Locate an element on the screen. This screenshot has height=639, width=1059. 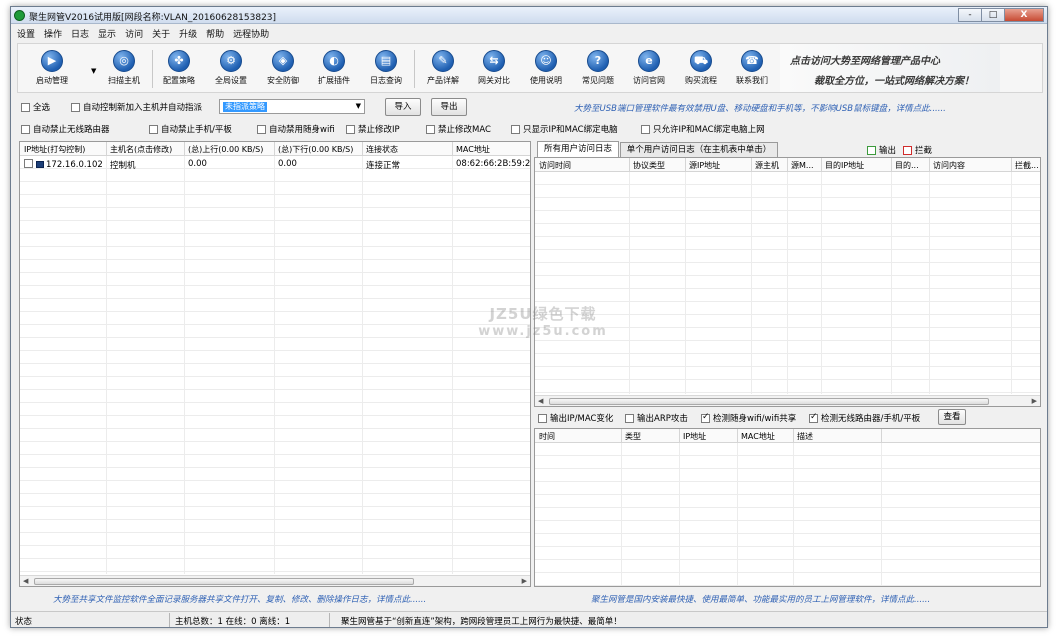
column-header: 访问时间 is located at coordinates (555, 165).